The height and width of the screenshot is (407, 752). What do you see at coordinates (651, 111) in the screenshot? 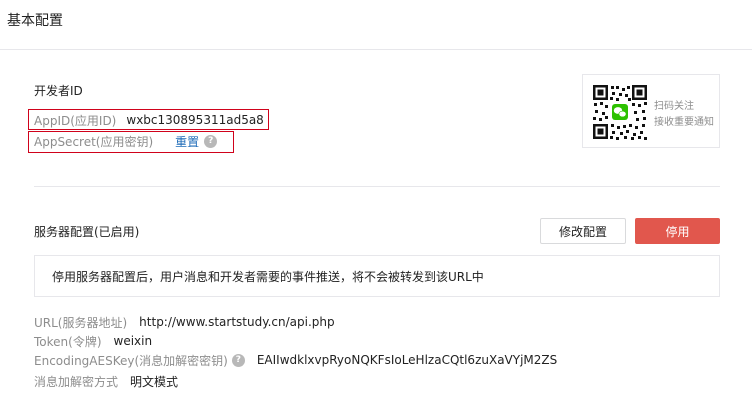
I see `qr-code-card: 扫码关注 接收重要通知` at bounding box center [651, 111].